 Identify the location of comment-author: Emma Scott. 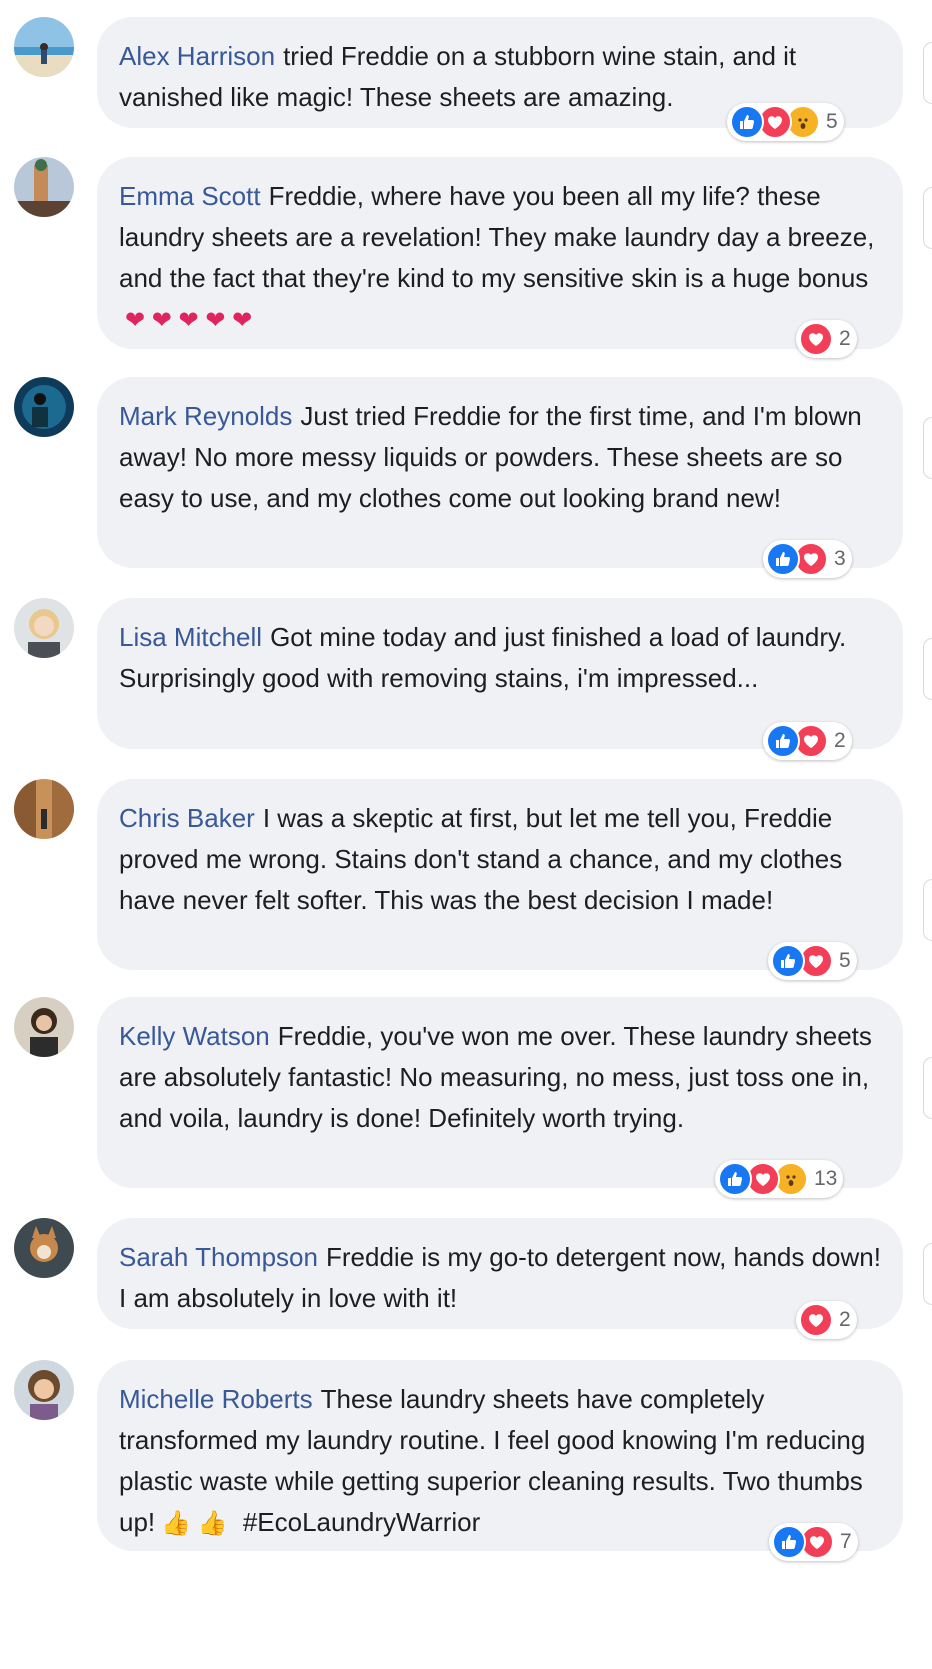
(190, 196).